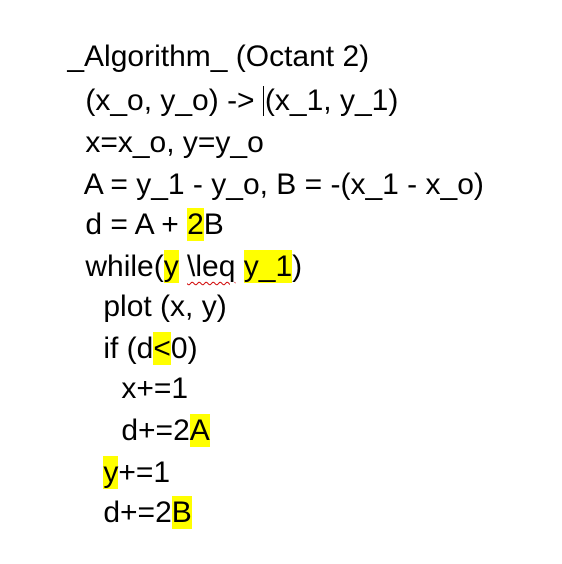 The image size is (562, 564). I want to click on highlight-a: A, so click(199, 430).